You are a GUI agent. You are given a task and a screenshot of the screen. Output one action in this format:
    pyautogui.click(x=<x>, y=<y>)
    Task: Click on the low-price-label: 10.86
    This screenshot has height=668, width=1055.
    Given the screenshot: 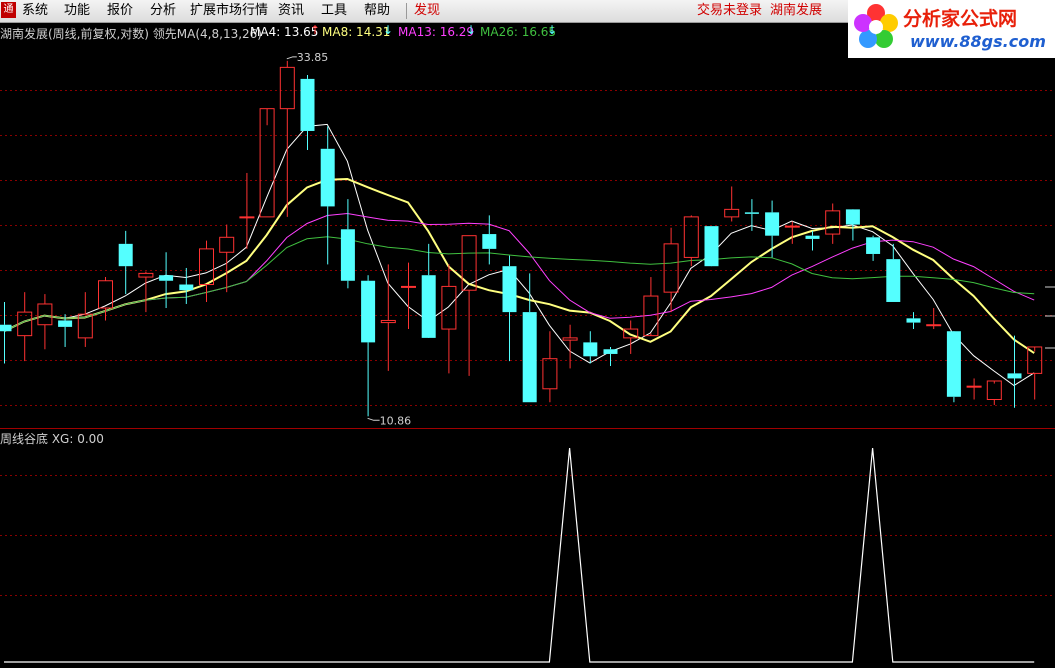 What is the action you would take?
    pyautogui.click(x=396, y=420)
    